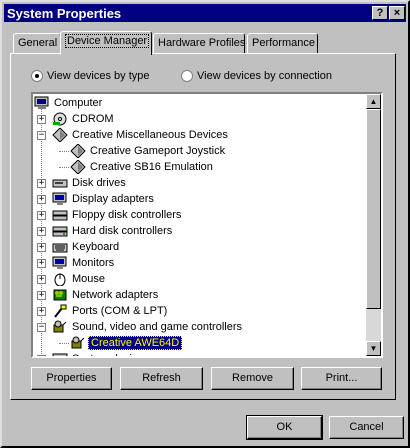 The image size is (410, 448). I want to click on help-button: ?, so click(380, 13).